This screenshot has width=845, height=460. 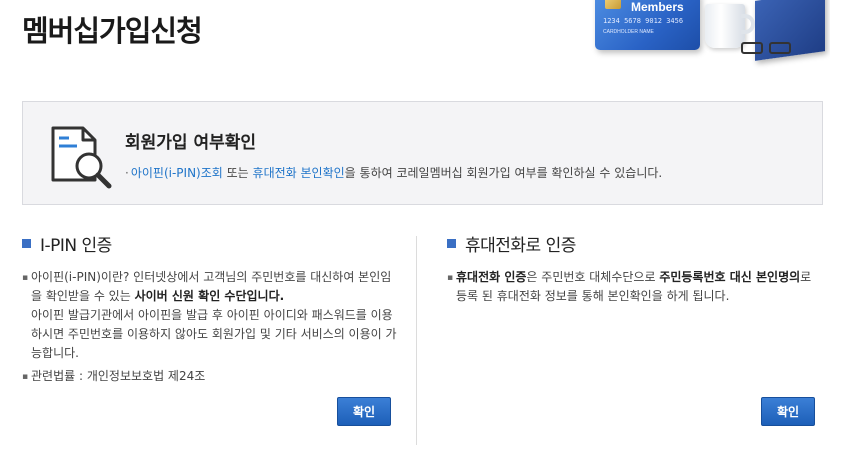 I want to click on phone-desc-1: 은 주민번호 대체수단으로, so click(x=593, y=277).